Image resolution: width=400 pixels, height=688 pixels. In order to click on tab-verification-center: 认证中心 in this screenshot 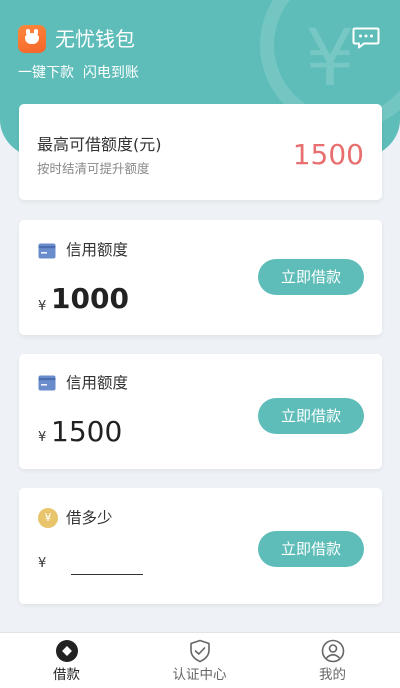, I will do `click(199, 660)`.